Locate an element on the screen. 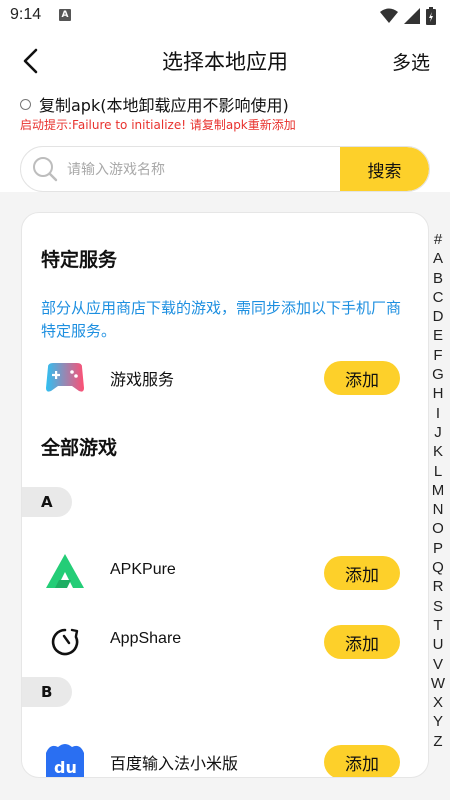 This screenshot has height=800, width=450. search-button: 搜索 is located at coordinates (384, 169).